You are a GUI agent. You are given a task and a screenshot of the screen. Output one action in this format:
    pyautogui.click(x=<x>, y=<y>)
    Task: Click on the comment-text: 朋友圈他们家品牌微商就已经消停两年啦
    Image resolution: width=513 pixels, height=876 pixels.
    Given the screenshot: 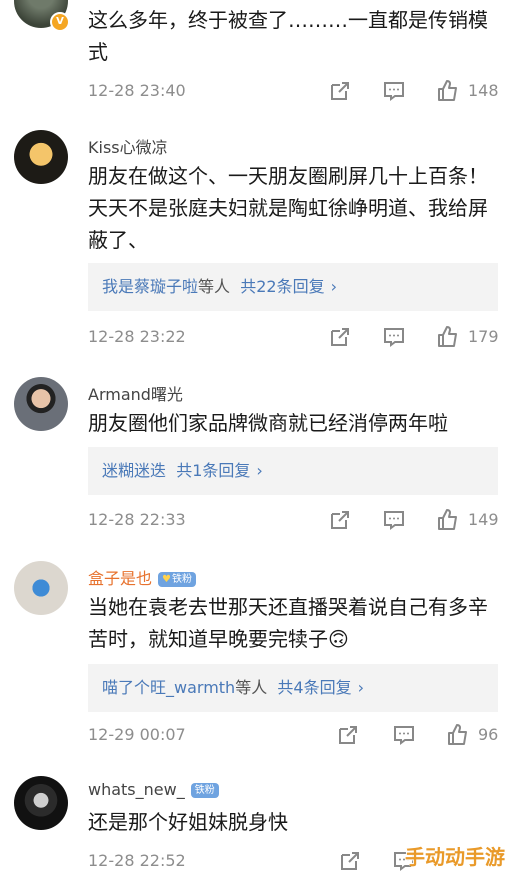 What is the action you would take?
    pyautogui.click(x=268, y=423)
    